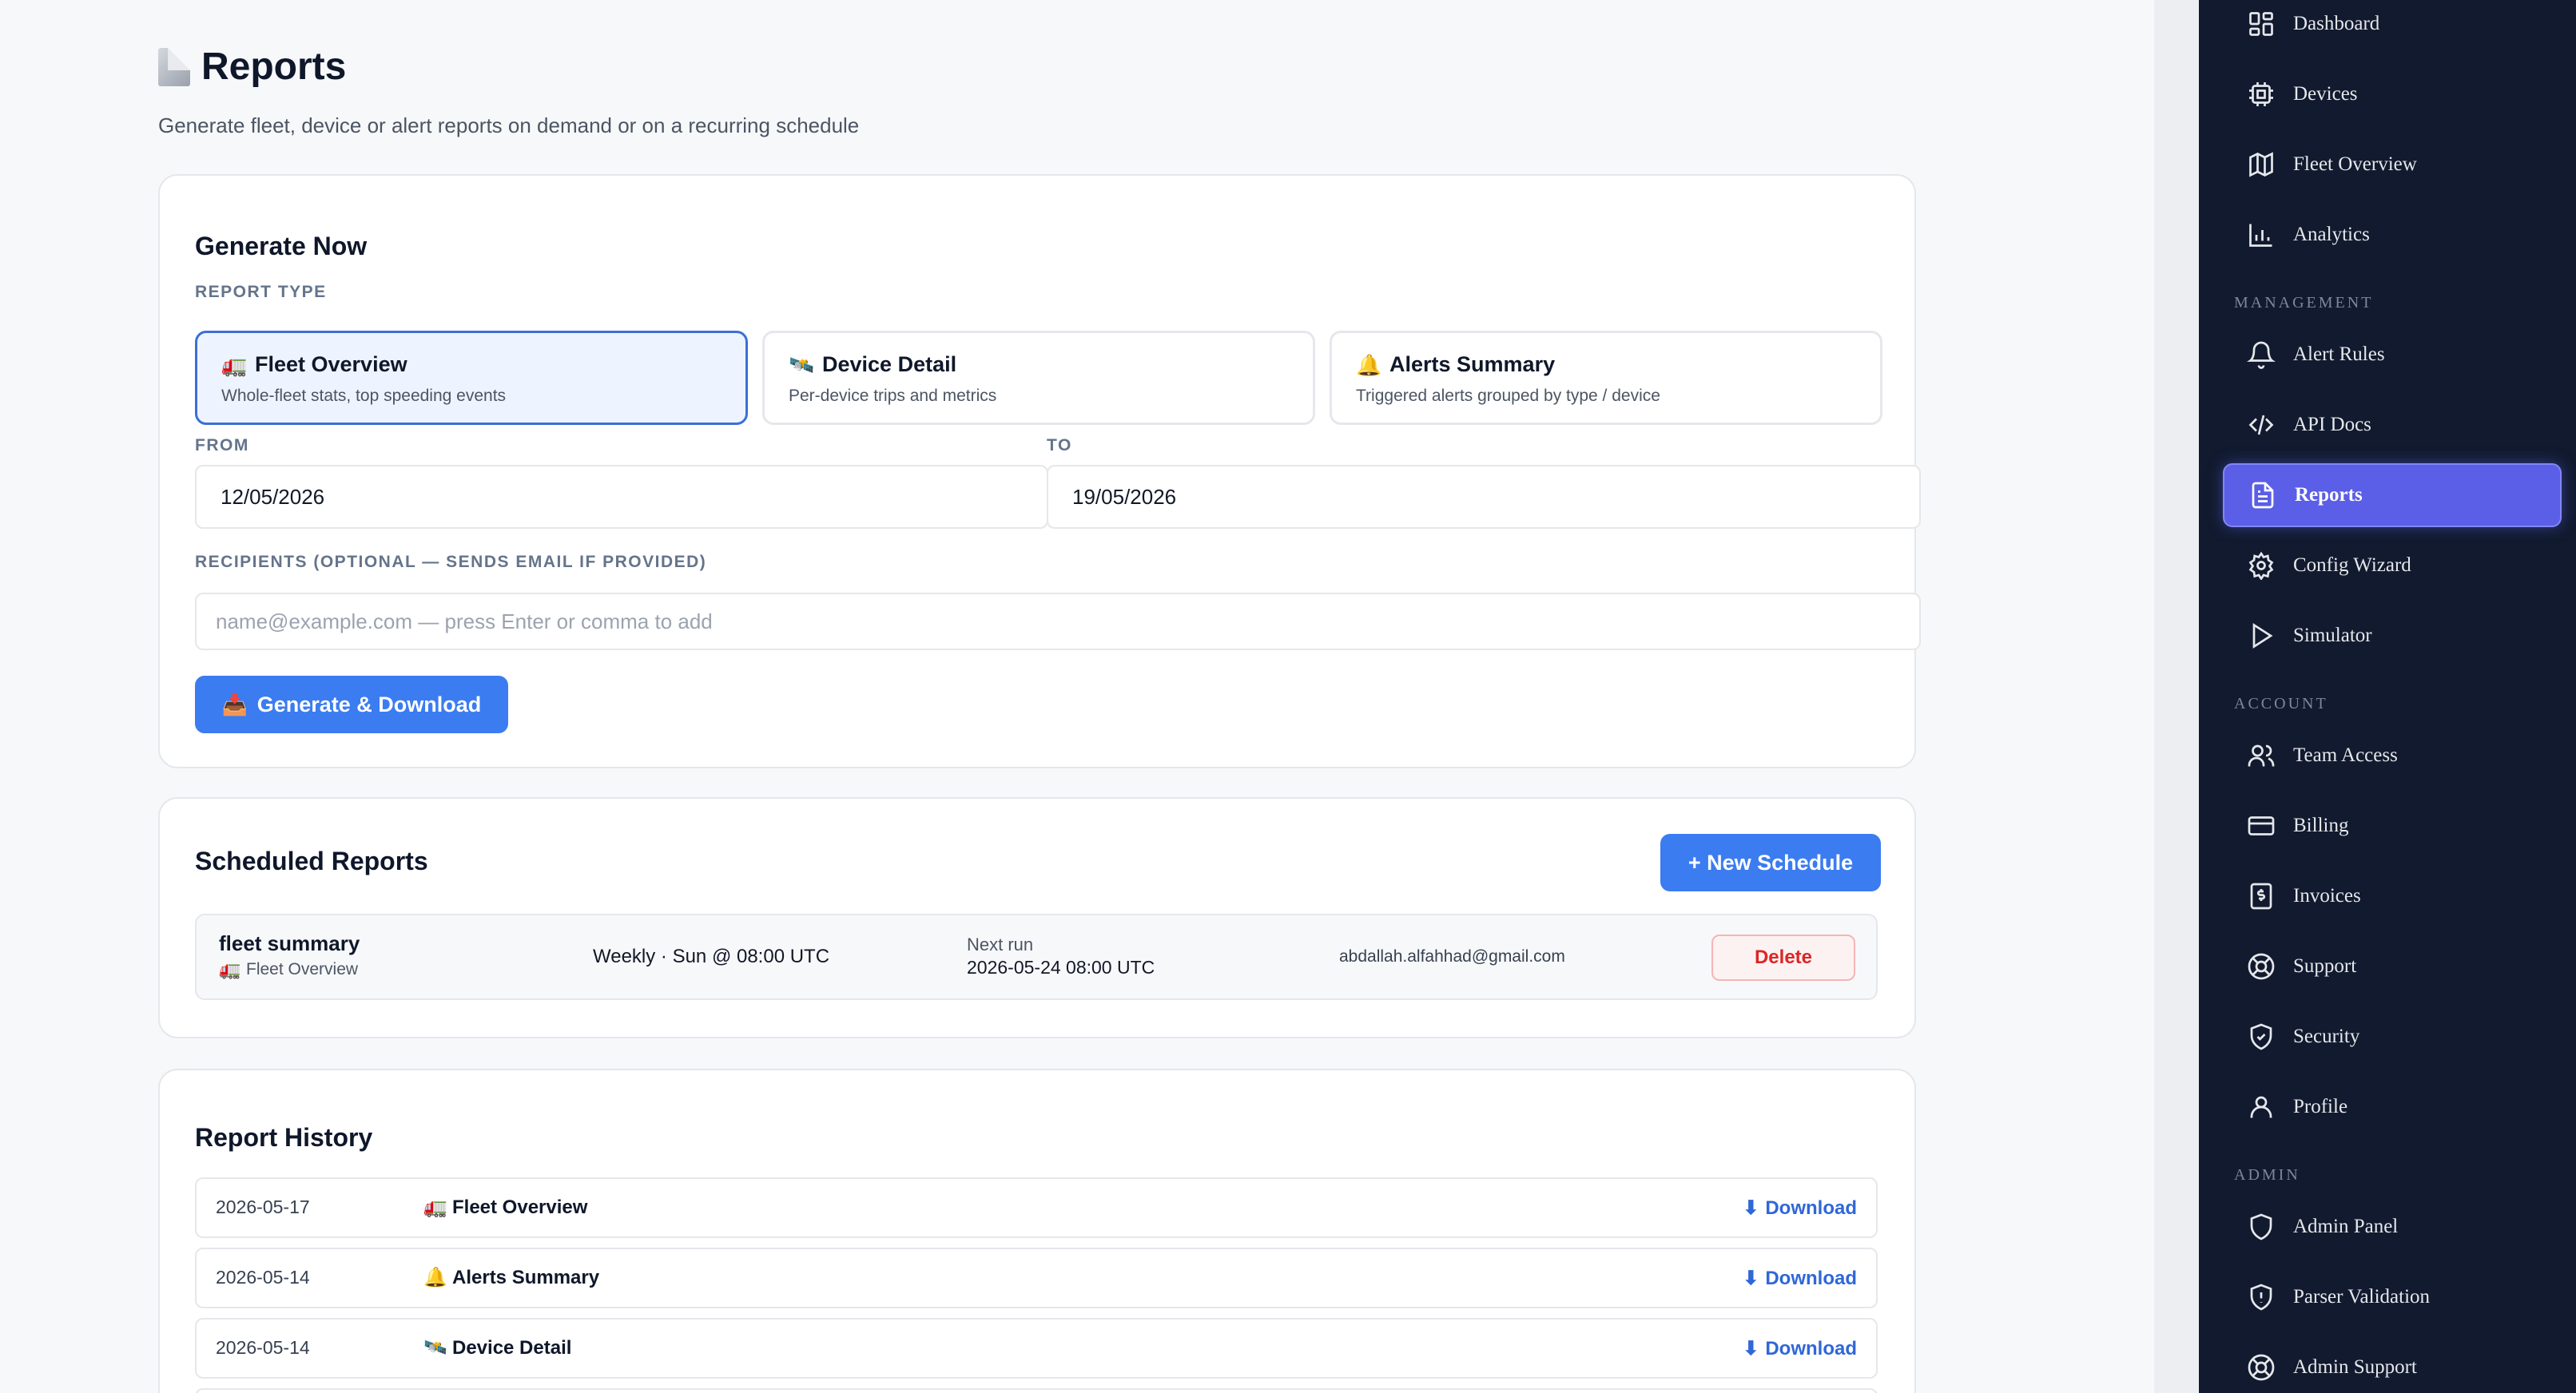 Image resolution: width=2576 pixels, height=1393 pixels. Describe the element at coordinates (274, 67) in the screenshot. I see `page-title-text: Reports` at that location.